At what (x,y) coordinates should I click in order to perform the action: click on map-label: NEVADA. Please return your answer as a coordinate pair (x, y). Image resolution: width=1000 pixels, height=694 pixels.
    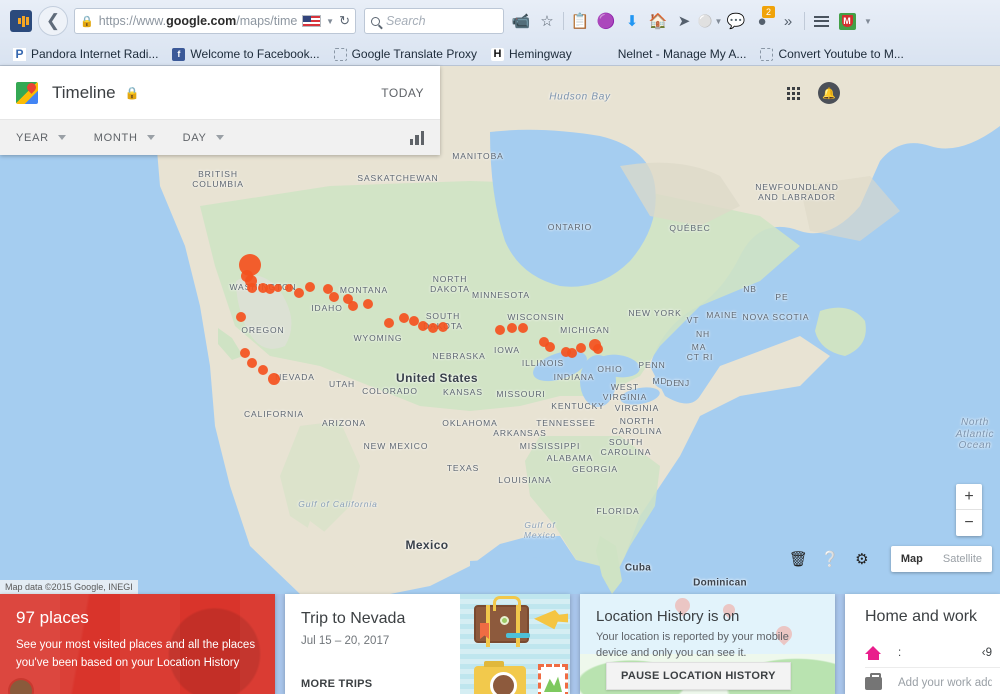
    Looking at the image, I should click on (295, 377).